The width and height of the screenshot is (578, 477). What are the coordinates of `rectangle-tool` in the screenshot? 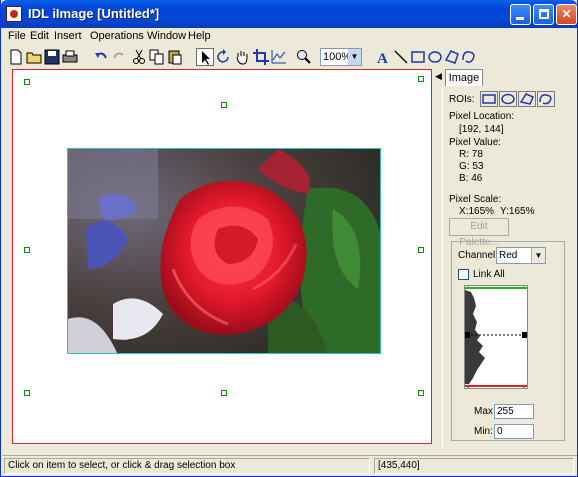 It's located at (418, 57).